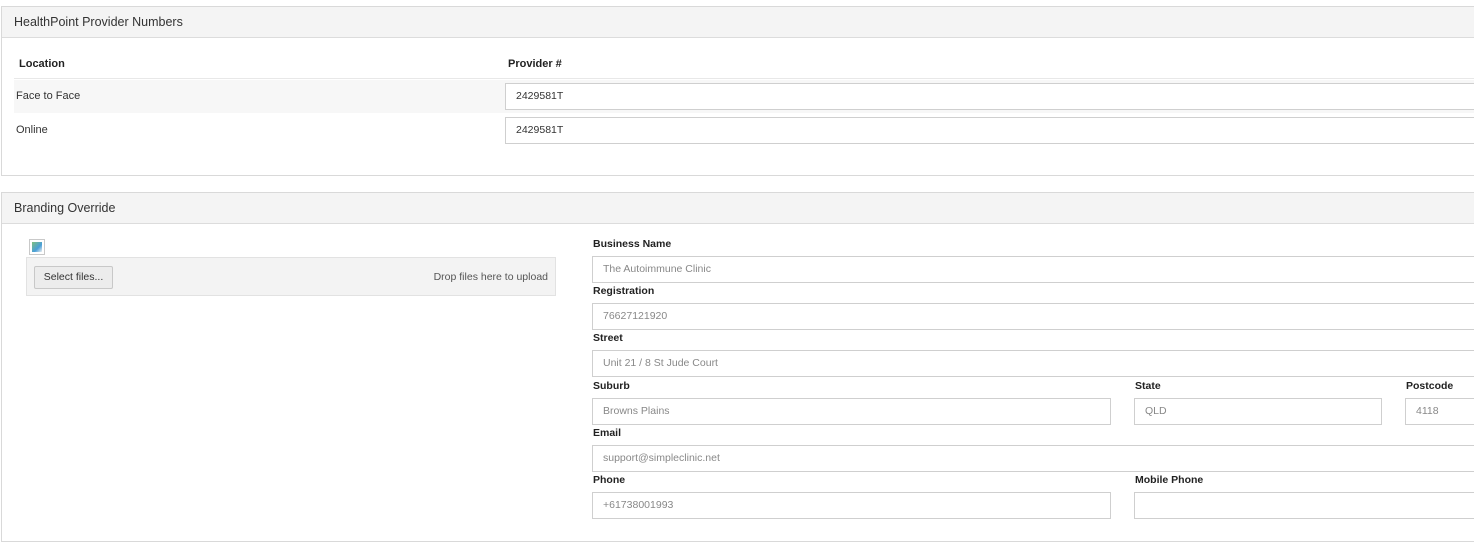 This screenshot has height=542, width=1474. What do you see at coordinates (1033, 458) in the screenshot?
I see `email-input: support@simpleclinic.net` at bounding box center [1033, 458].